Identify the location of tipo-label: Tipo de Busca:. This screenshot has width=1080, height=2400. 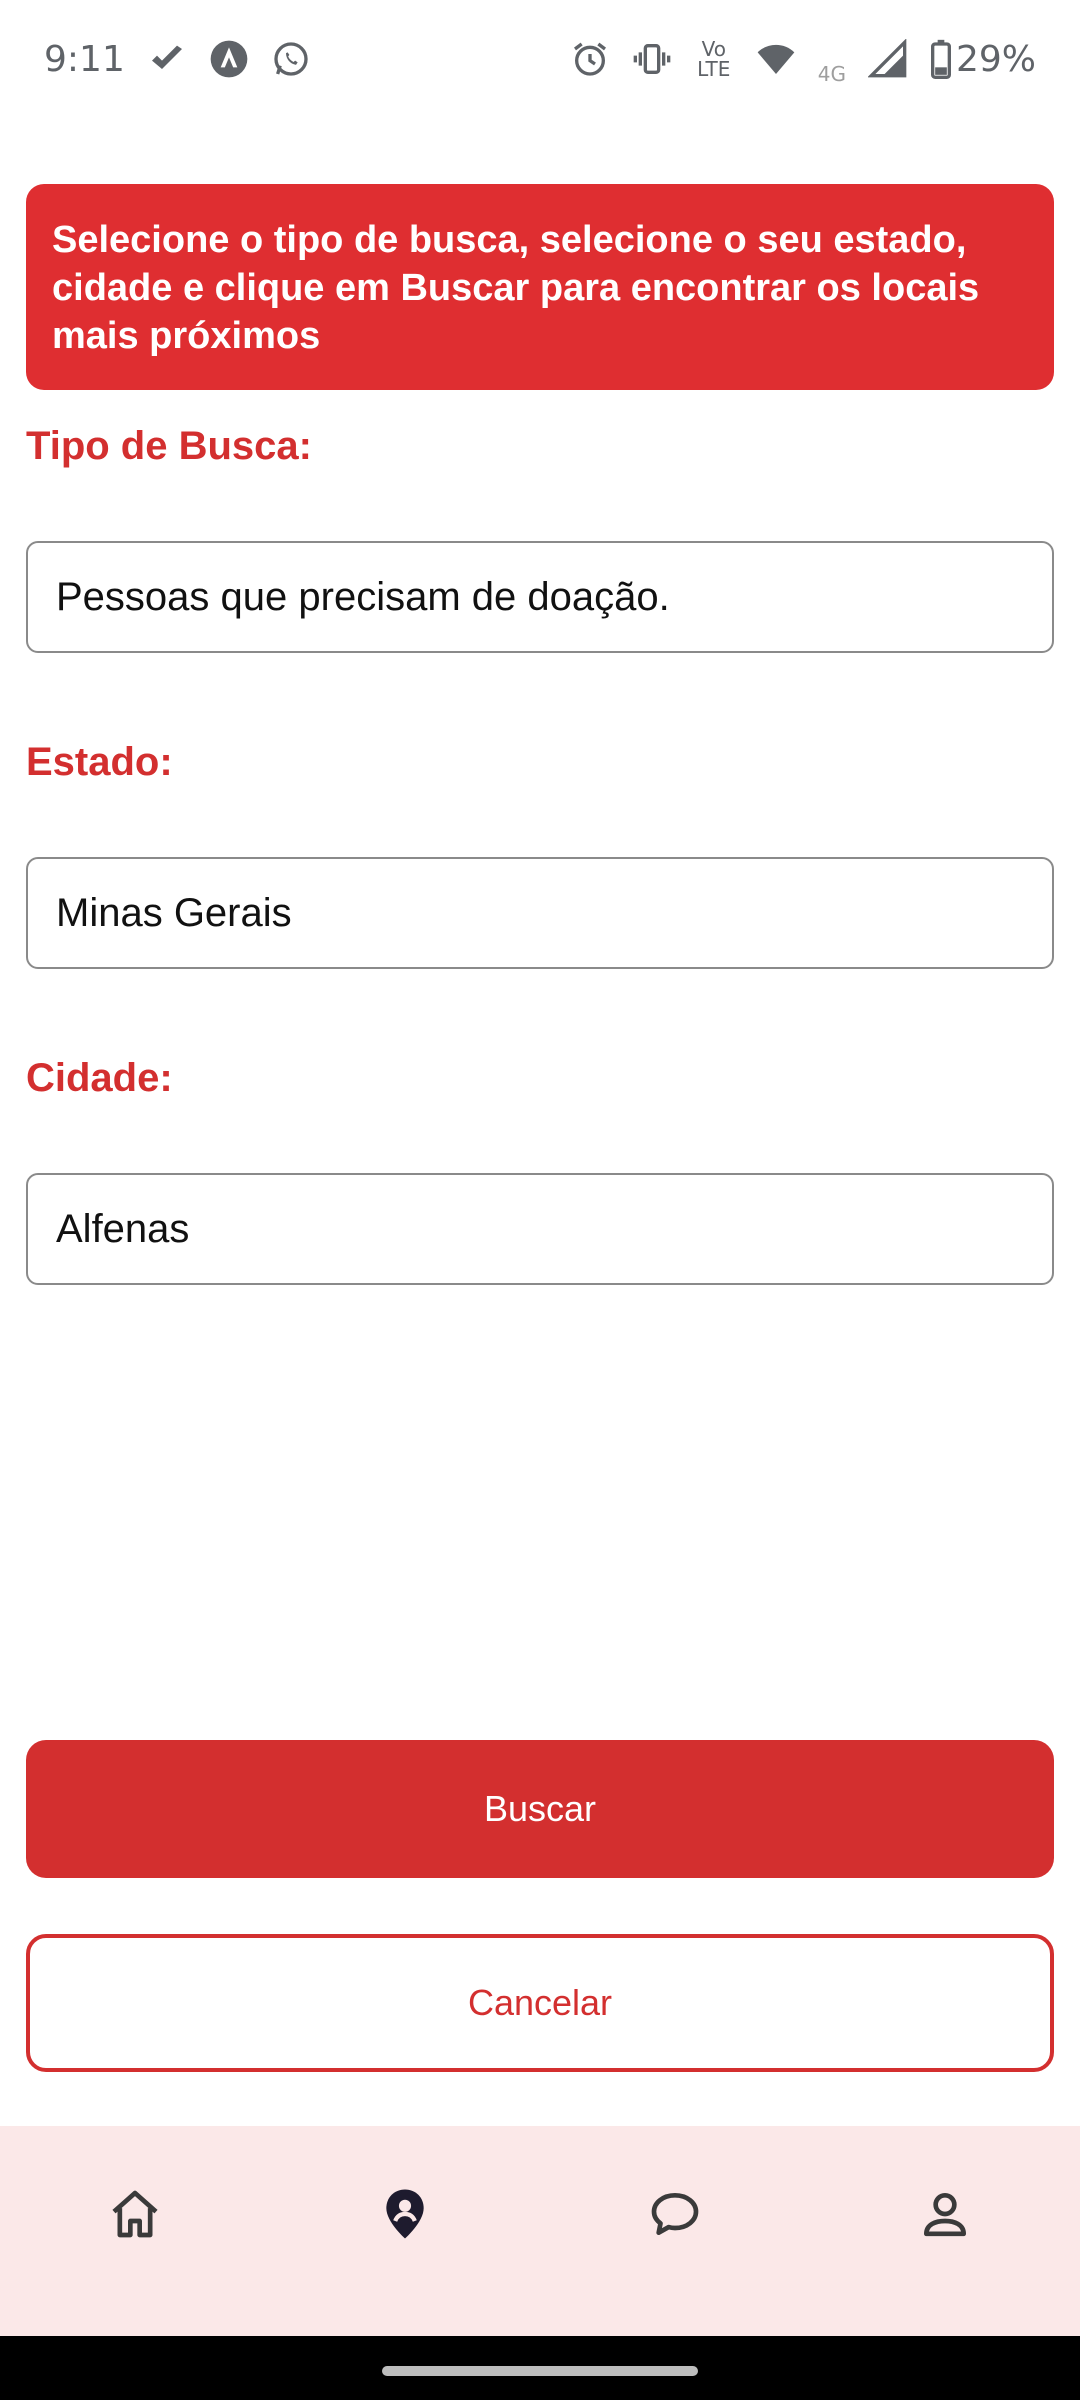
(169, 446).